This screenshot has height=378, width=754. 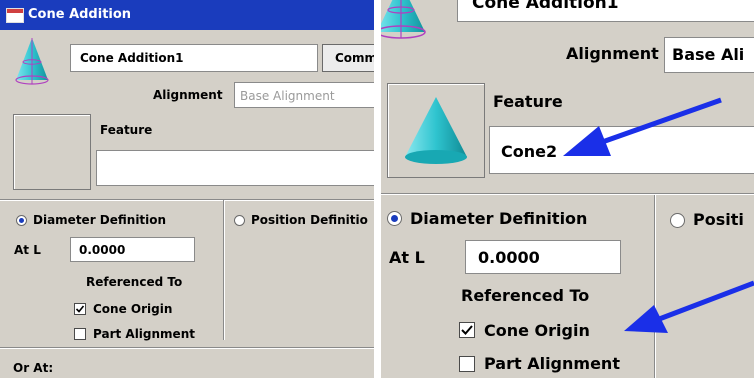 What do you see at coordinates (354, 58) in the screenshot?
I see `comment-button-label: Comm` at bounding box center [354, 58].